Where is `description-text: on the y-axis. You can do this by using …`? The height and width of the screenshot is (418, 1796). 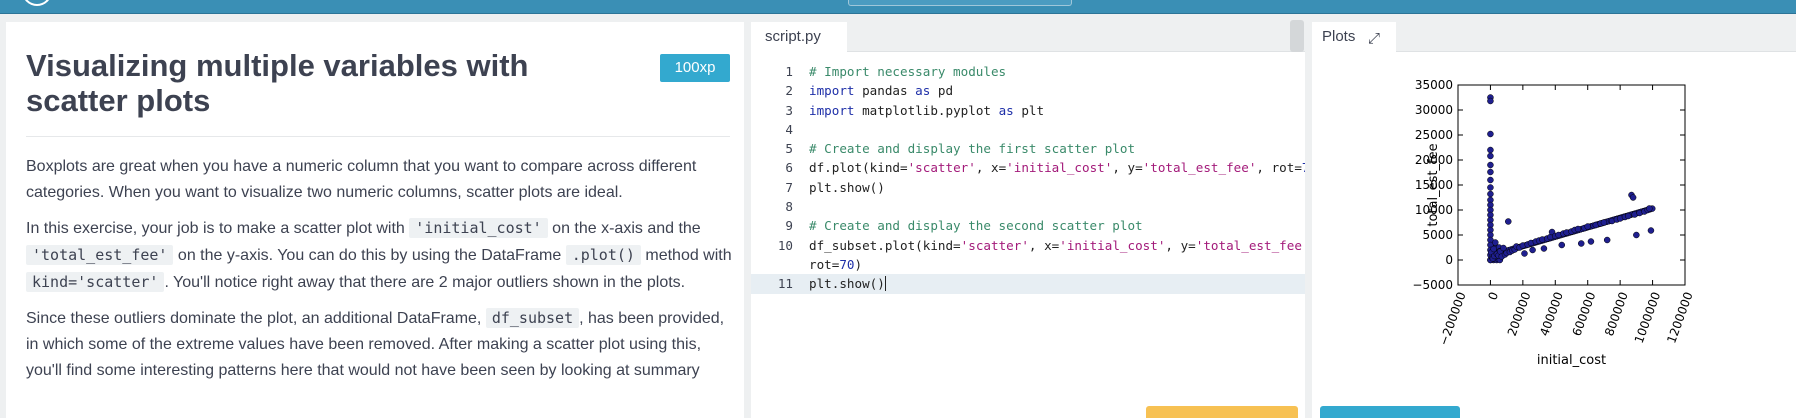 description-text: on the y-axis. You can do this by using … is located at coordinates (369, 255).